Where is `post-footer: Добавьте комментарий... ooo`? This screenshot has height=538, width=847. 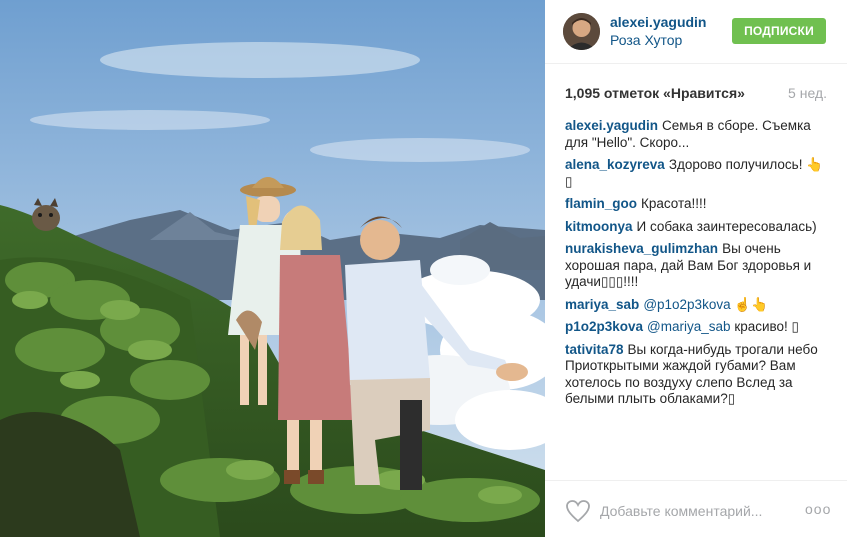
post-footer: Добавьте комментарий... ooo is located at coordinates (696, 509).